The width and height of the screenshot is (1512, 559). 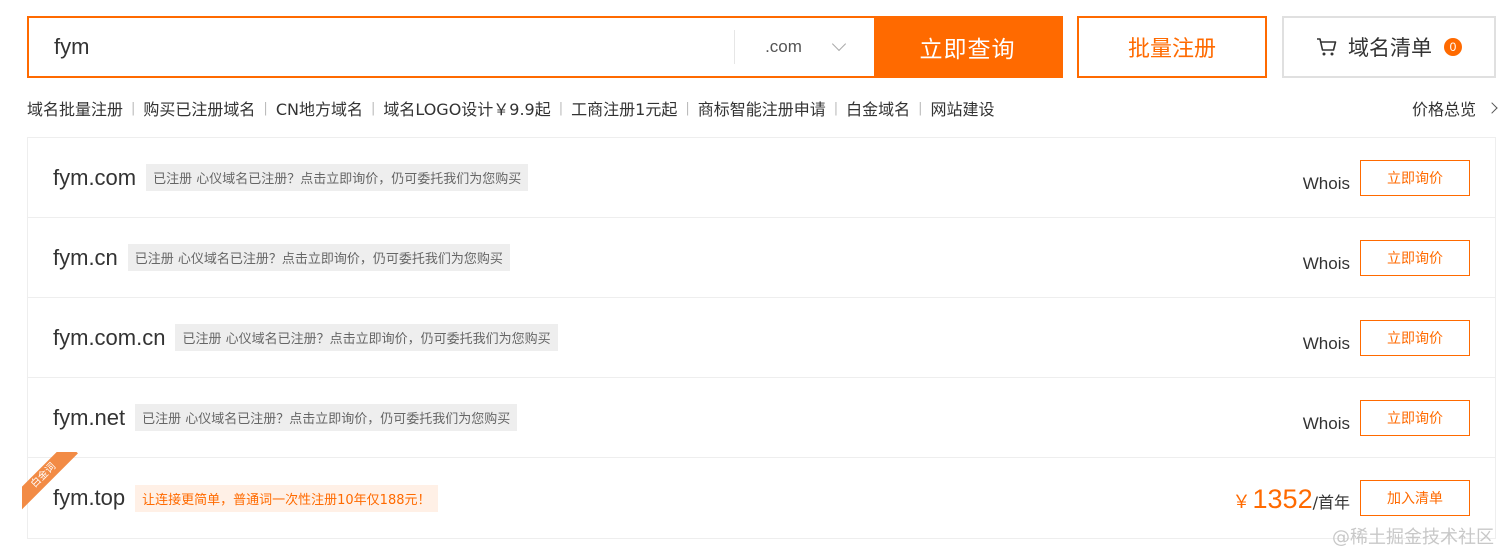 I want to click on link-cn-local: CN地方域名, so click(x=319, y=108).